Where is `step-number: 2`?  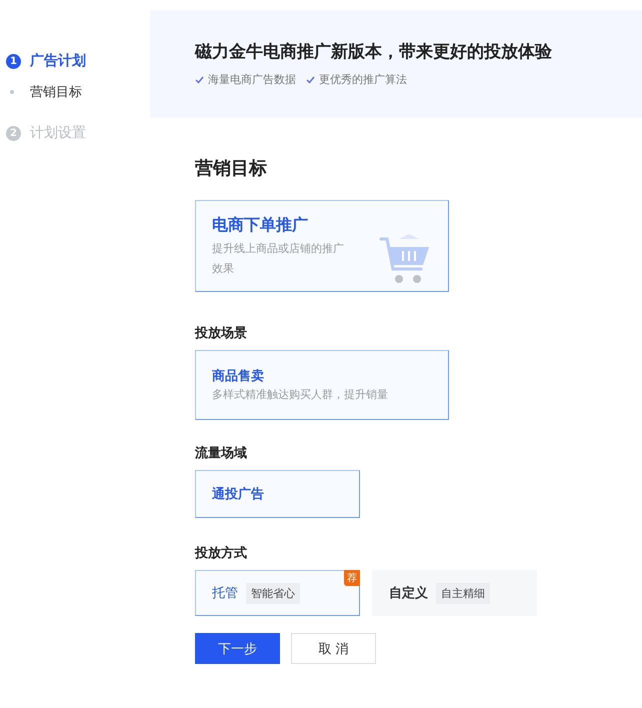
step-number: 2 is located at coordinates (13, 133).